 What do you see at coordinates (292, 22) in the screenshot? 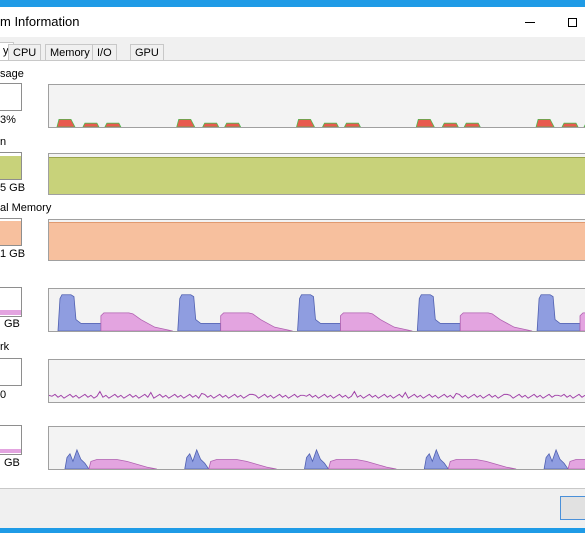
I see `title-bar: m Information` at bounding box center [292, 22].